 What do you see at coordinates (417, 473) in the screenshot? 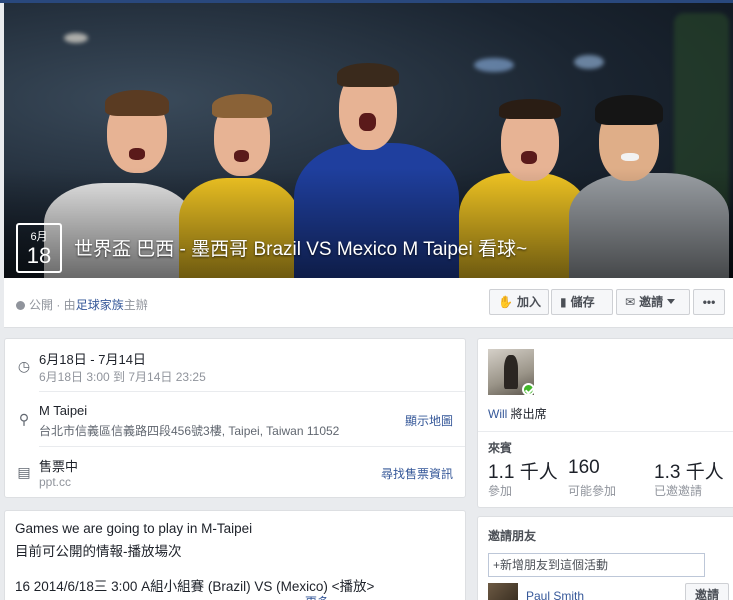
I see `find-tickets-link: 尋找售票資訊` at bounding box center [417, 473].